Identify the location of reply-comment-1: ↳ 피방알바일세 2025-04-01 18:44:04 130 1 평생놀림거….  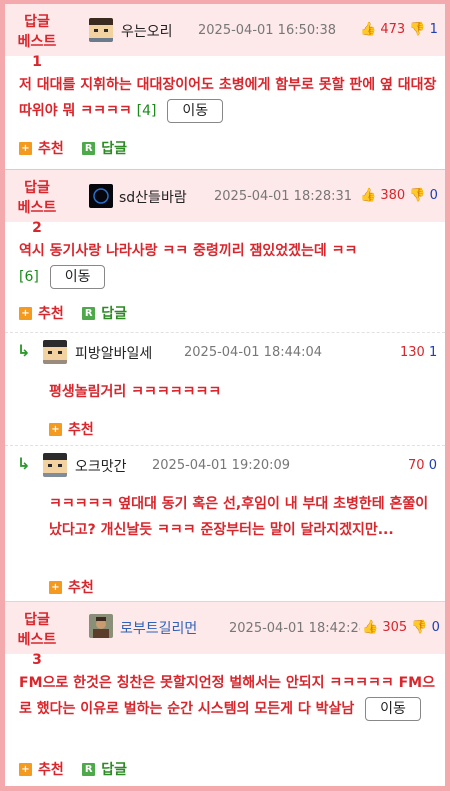
(225, 388).